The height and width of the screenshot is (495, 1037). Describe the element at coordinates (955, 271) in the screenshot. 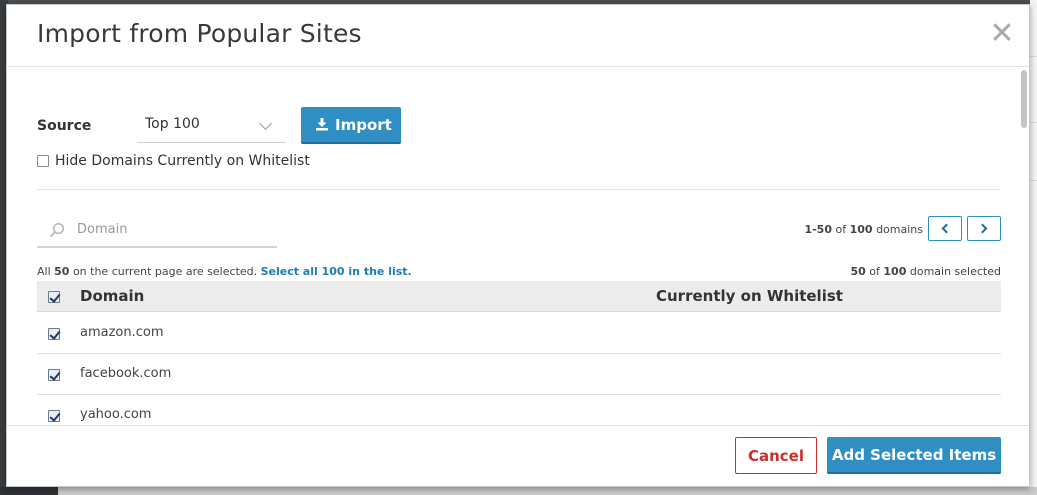

I see `summary-unit: domain selected` at that location.